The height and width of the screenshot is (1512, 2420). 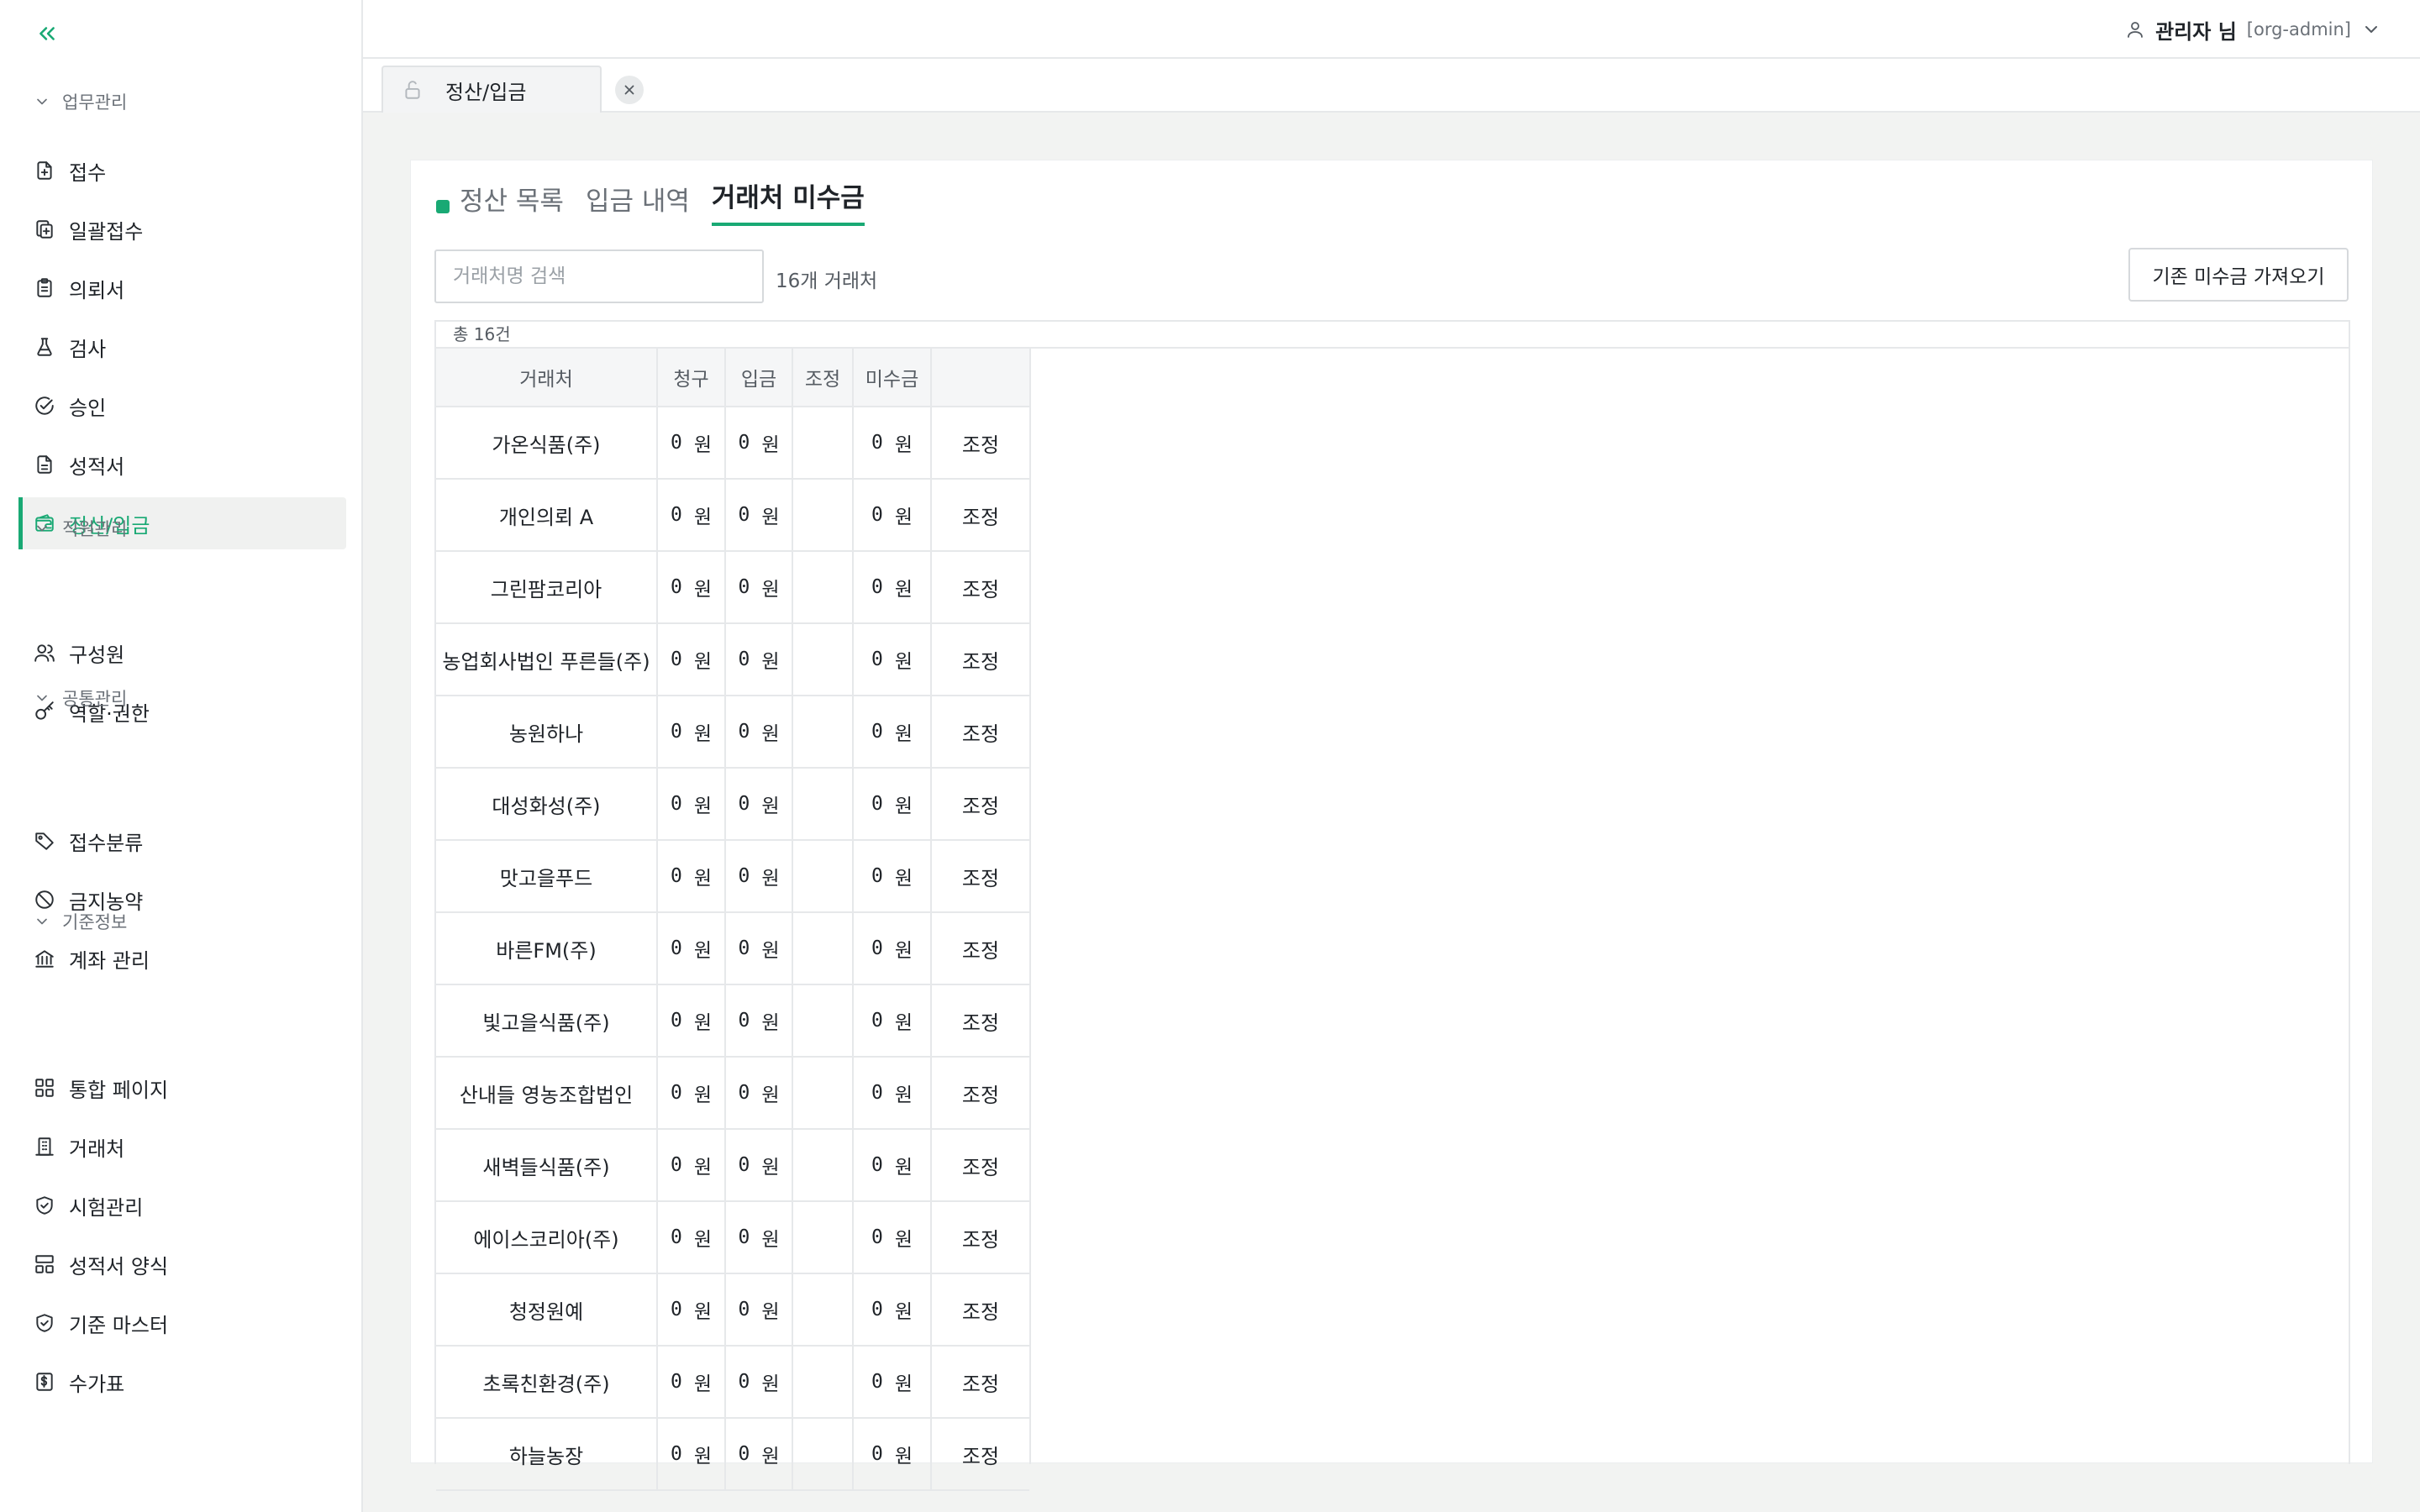 I want to click on sidebar-item: 성적서 양식, so click(x=183, y=1264).